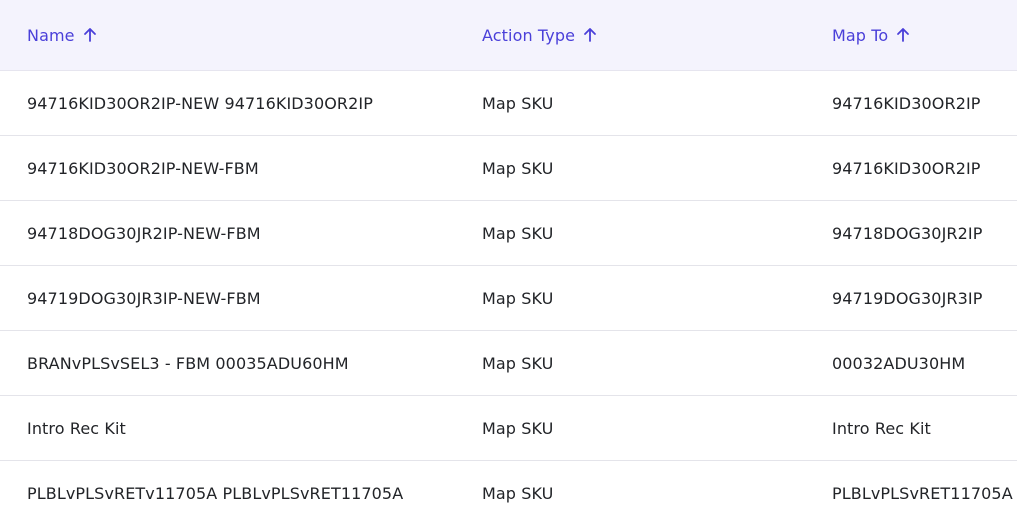  What do you see at coordinates (907, 233) in the screenshot?
I see `cell-map-to: 94718DOG30JR2IP` at bounding box center [907, 233].